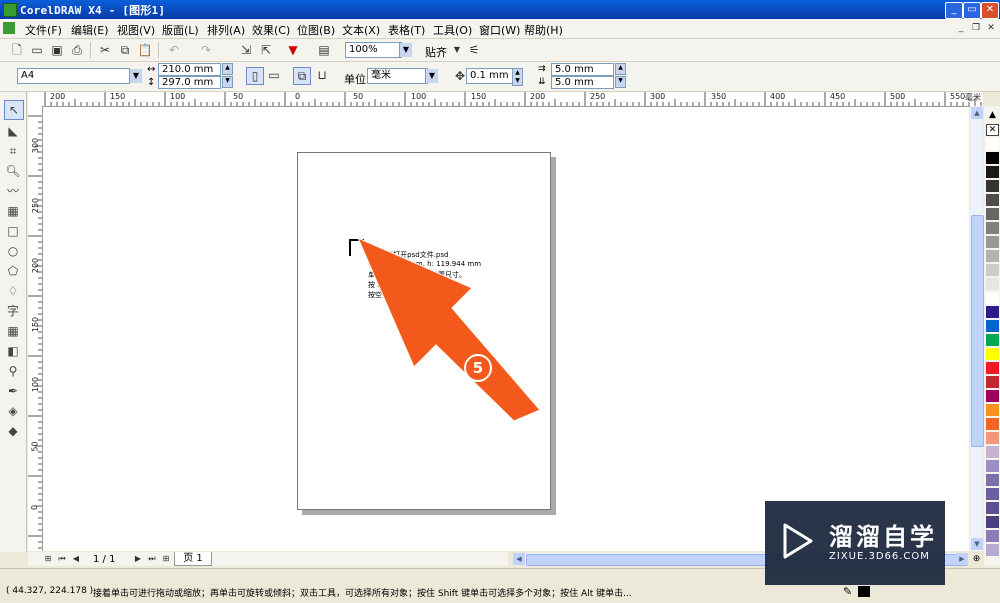 This screenshot has height=603, width=1000. I want to click on palette-scroll-up-icon: ▲, so click(992, 115).